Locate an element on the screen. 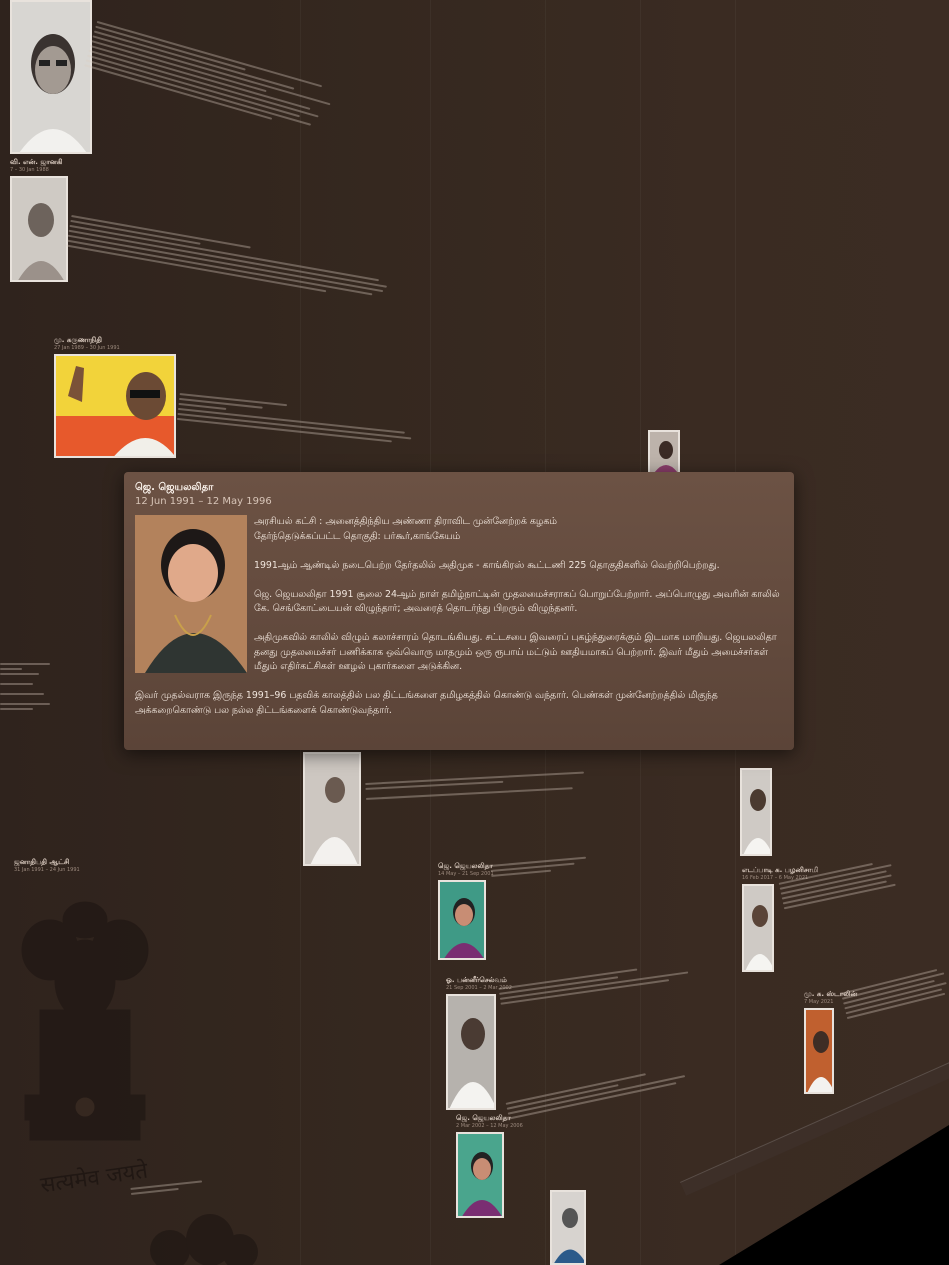 This screenshot has height=1265, width=949. timeline-entry: ஜனாதிபதி ஆட்சி 31 Jan 1991 – 24 Jun 1991 is located at coordinates (47, 867).